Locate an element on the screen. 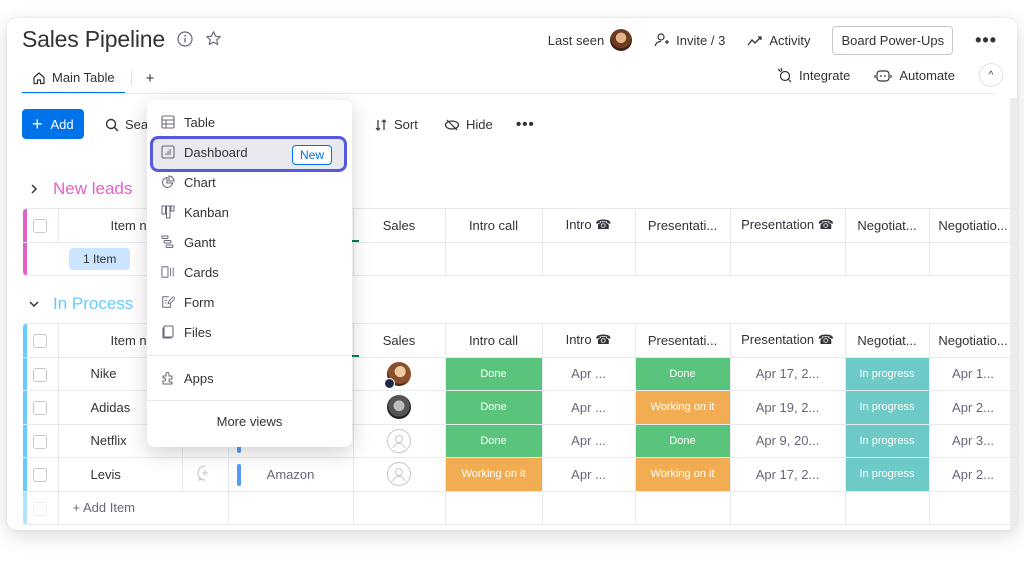 The height and width of the screenshot is (563, 1024). automate-button: Automate is located at coordinates (914, 75).